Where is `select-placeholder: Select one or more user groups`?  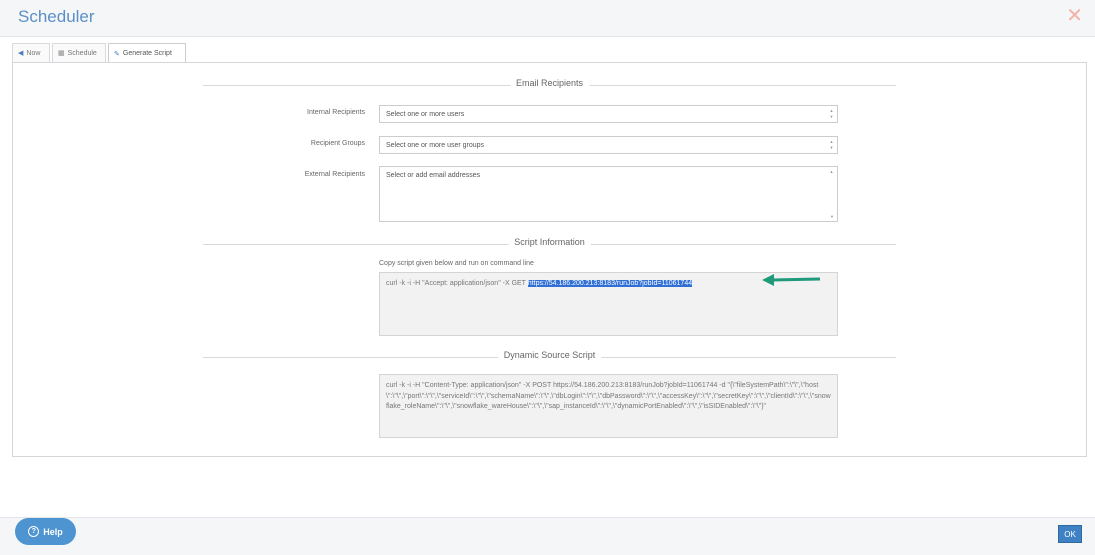
select-placeholder: Select one or more user groups is located at coordinates (435, 145).